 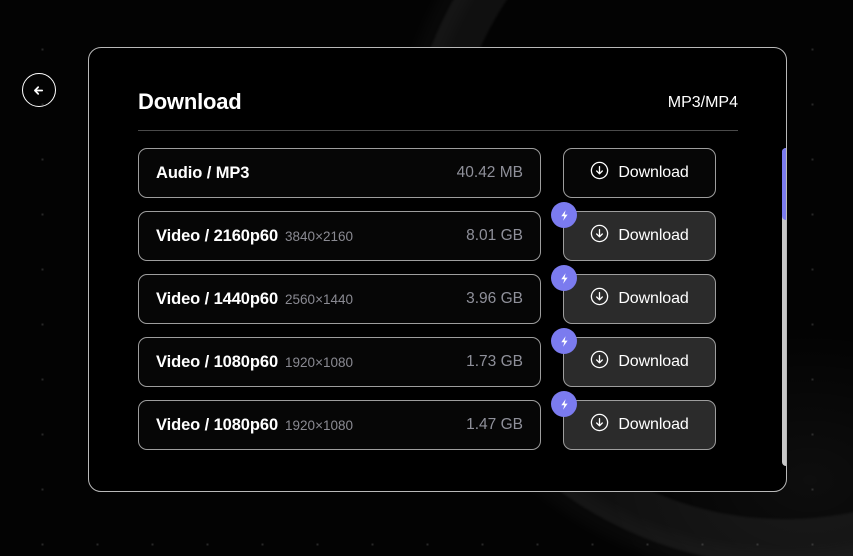 I want to click on file-size-label: 1.47 GB, so click(x=494, y=424).